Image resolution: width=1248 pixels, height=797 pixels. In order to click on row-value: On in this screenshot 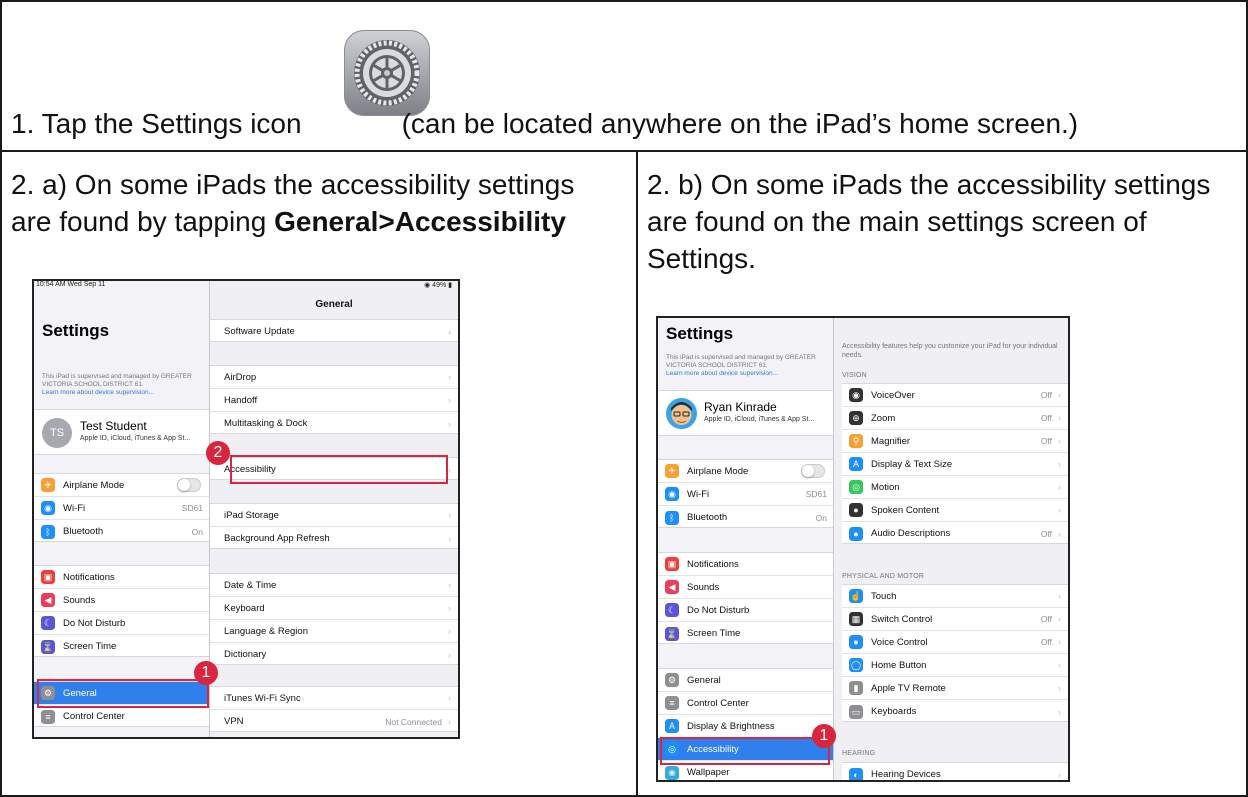, I will do `click(197, 531)`.